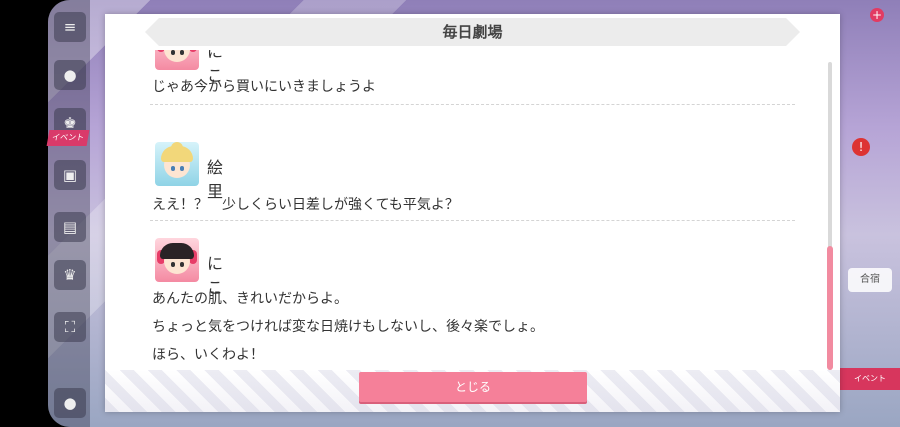  What do you see at coordinates (264, 87) in the screenshot?
I see `dialogue-line: じゃあ今から買いにいきましょうよ` at bounding box center [264, 87].